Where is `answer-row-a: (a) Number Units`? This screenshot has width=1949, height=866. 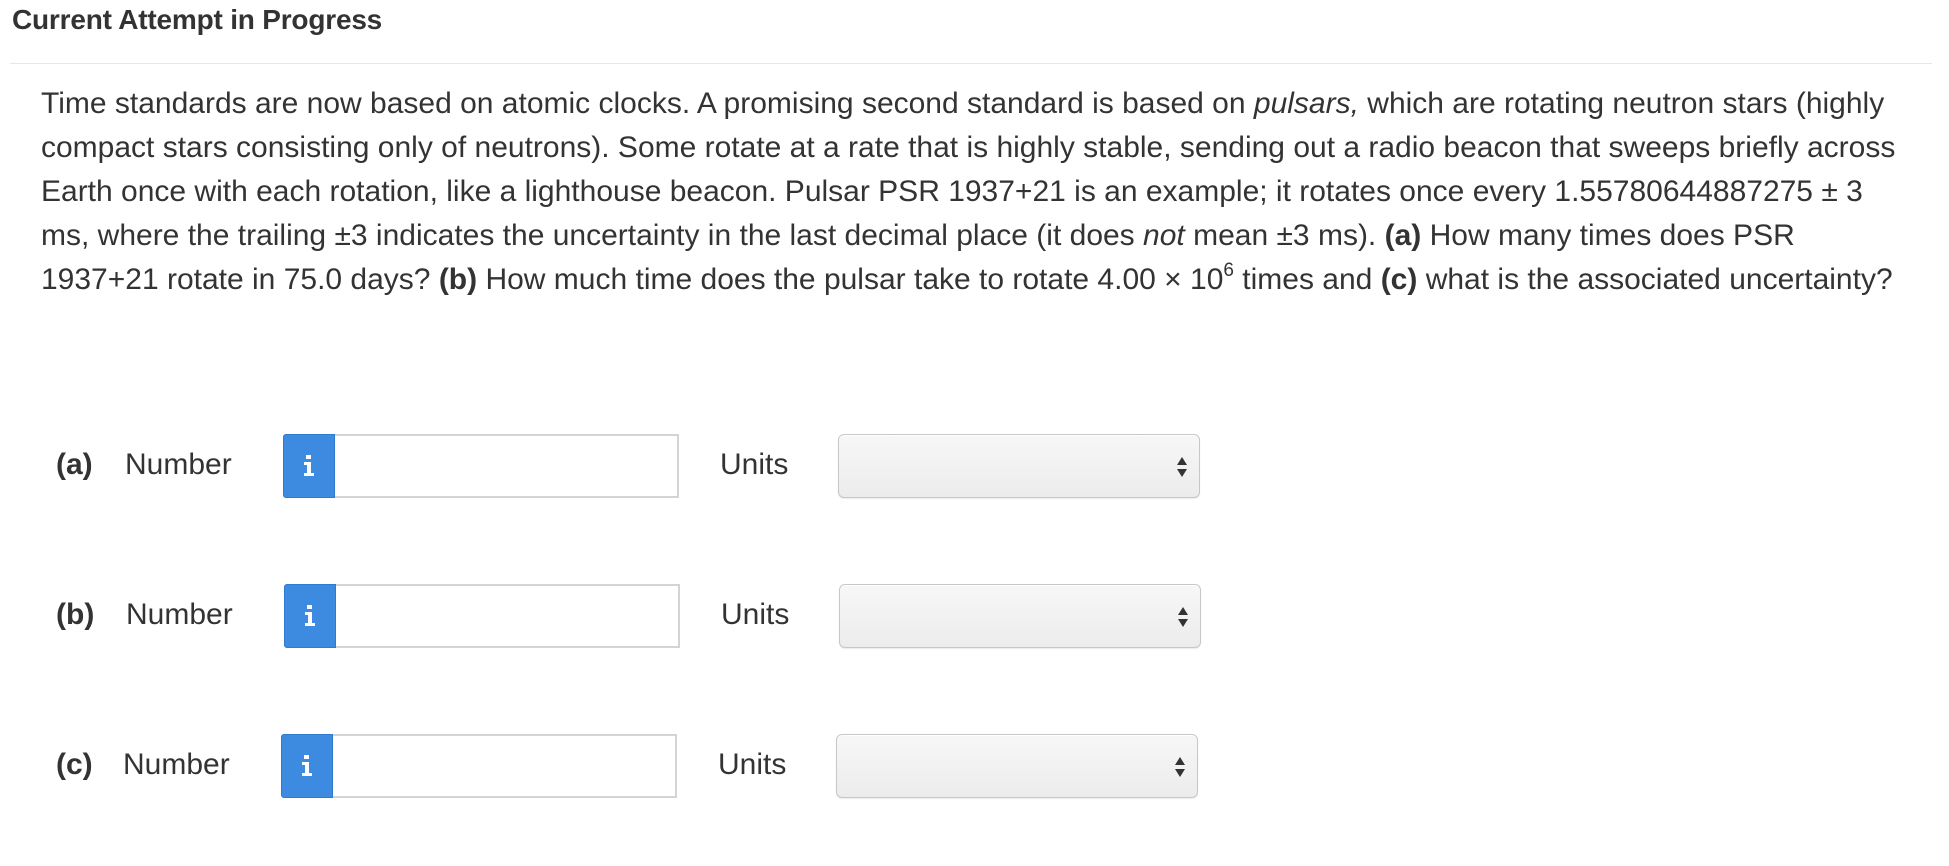 answer-row-a: (a) Number Units is located at coordinates (974, 467).